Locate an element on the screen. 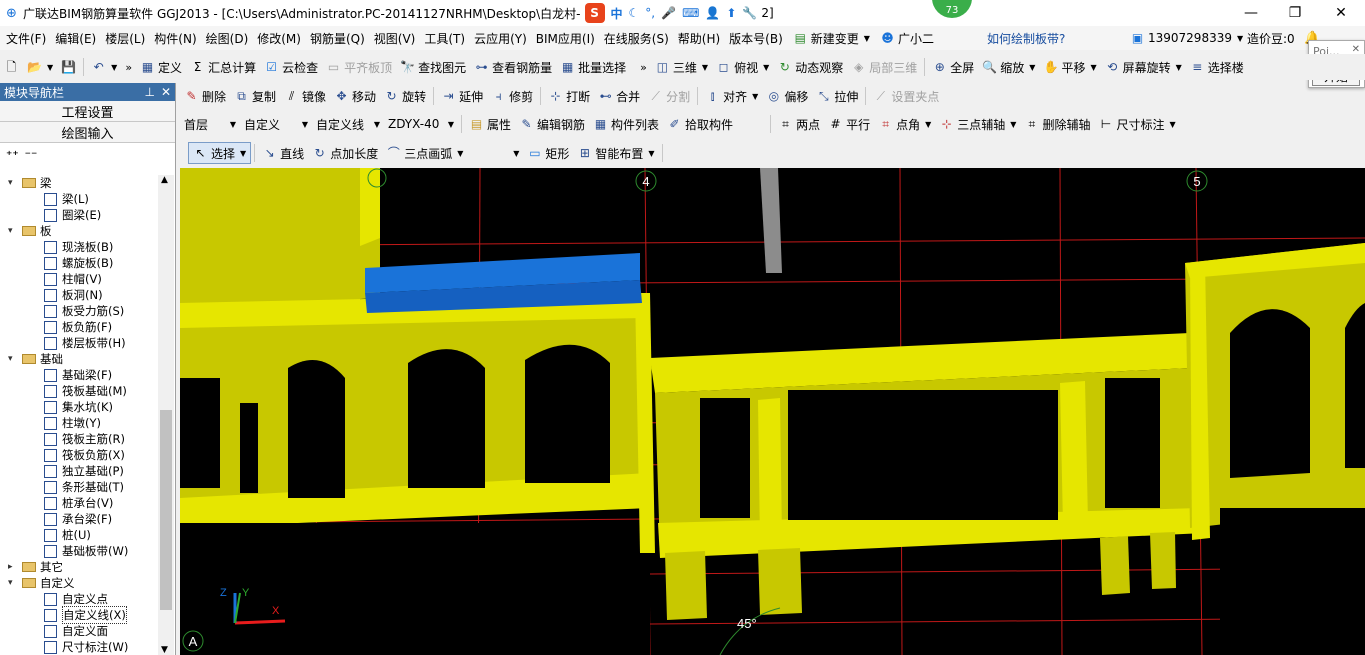 The image size is (1365, 655). align-slab-button: ▭ 平齐板顶 is located at coordinates (359, 67).